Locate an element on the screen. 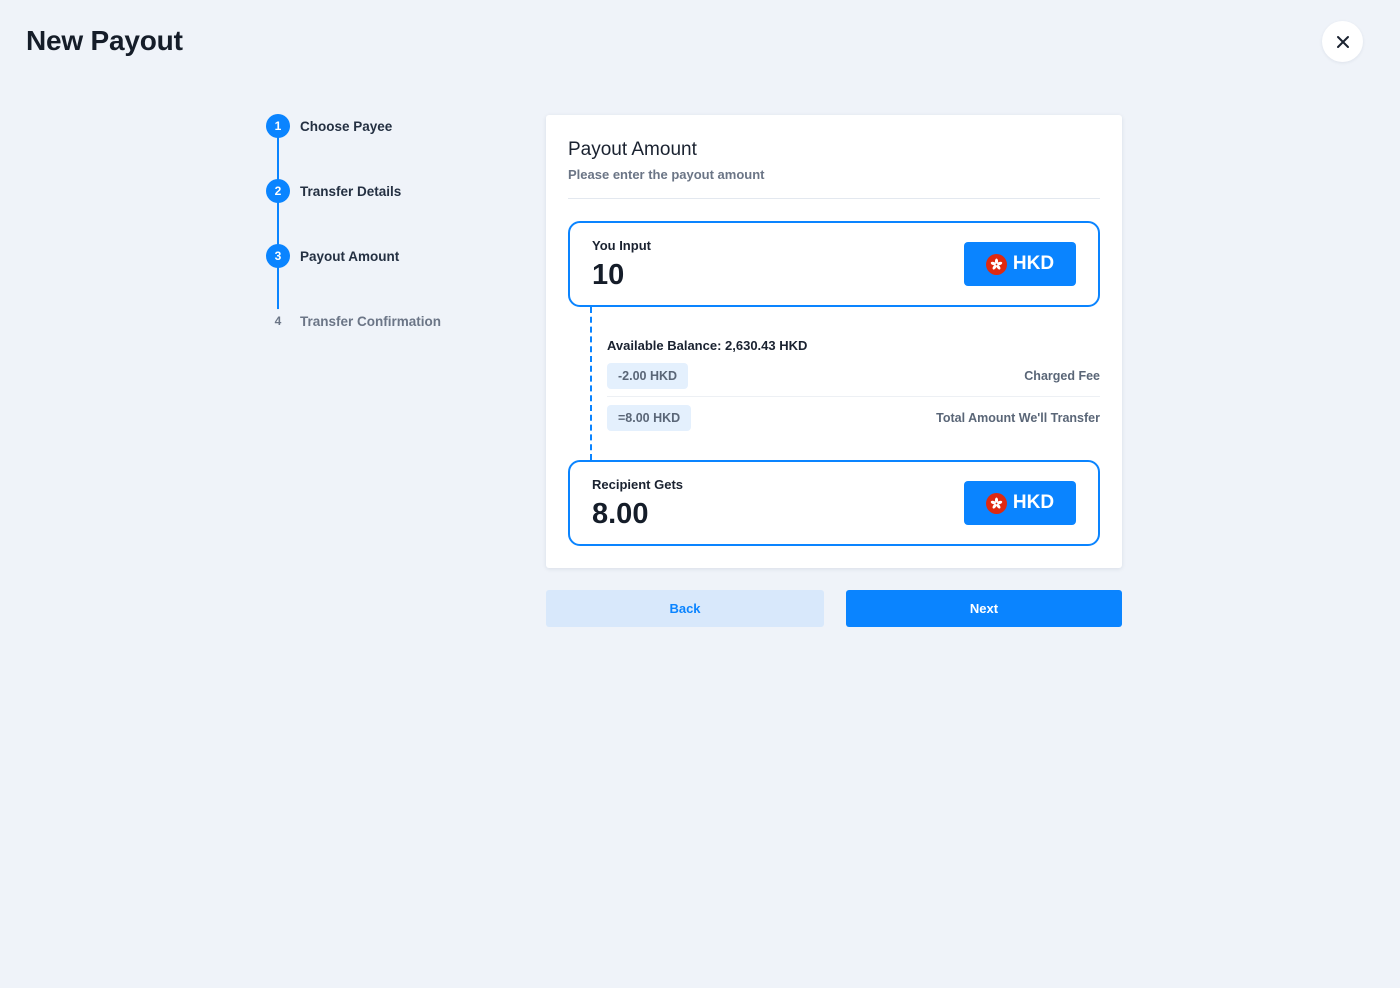 This screenshot has height=988, width=1400. step-label: Payout Amount is located at coordinates (350, 256).